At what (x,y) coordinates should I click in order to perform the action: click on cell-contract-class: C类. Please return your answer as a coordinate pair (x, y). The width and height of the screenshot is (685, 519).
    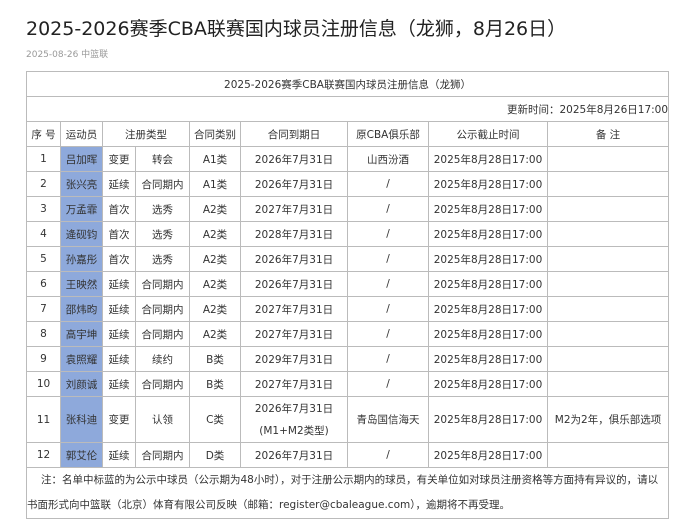
    Looking at the image, I should click on (215, 419).